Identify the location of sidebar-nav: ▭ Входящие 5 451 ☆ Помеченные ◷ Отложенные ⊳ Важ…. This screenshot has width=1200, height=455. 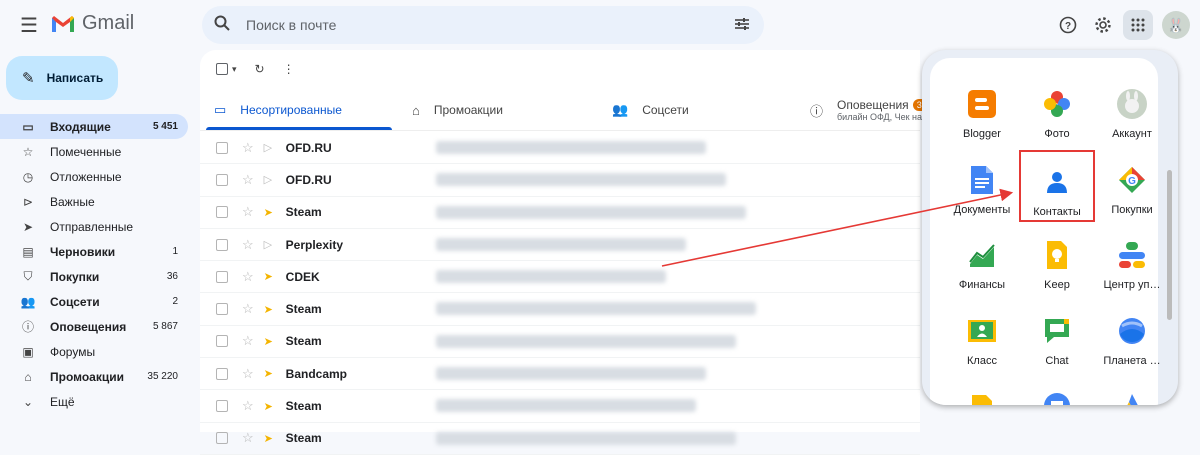
(94, 264).